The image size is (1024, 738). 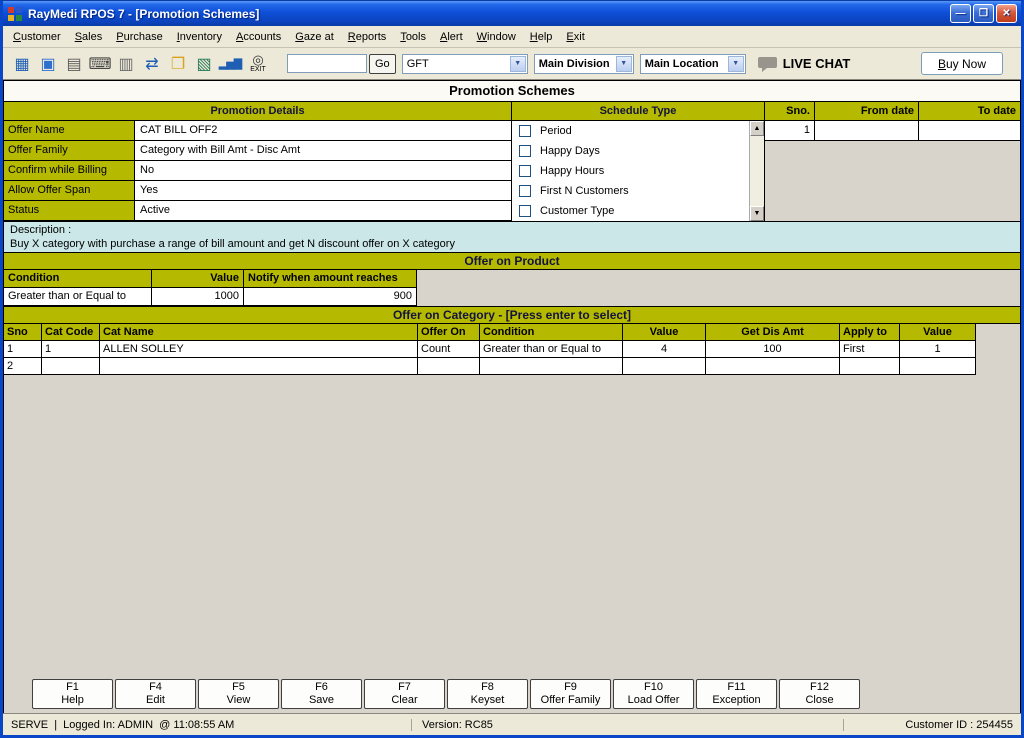 What do you see at coordinates (78, 297) in the screenshot?
I see `product-condition-cell: Greater than or Equal to` at bounding box center [78, 297].